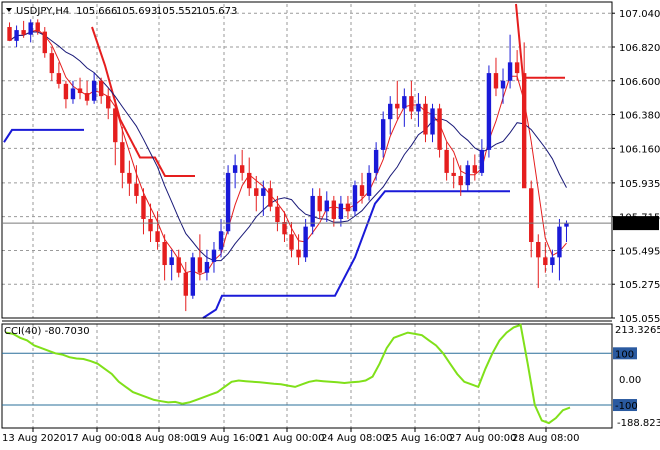  What do you see at coordinates (136, 11) in the screenshot?
I see `high-value: 105.693` at bounding box center [136, 11].